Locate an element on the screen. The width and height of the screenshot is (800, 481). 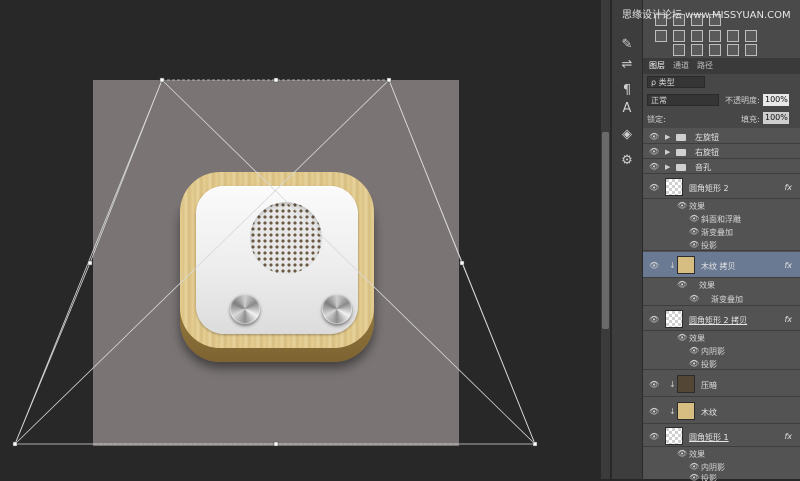
brush-icon: ✎ is located at coordinates (627, 45).